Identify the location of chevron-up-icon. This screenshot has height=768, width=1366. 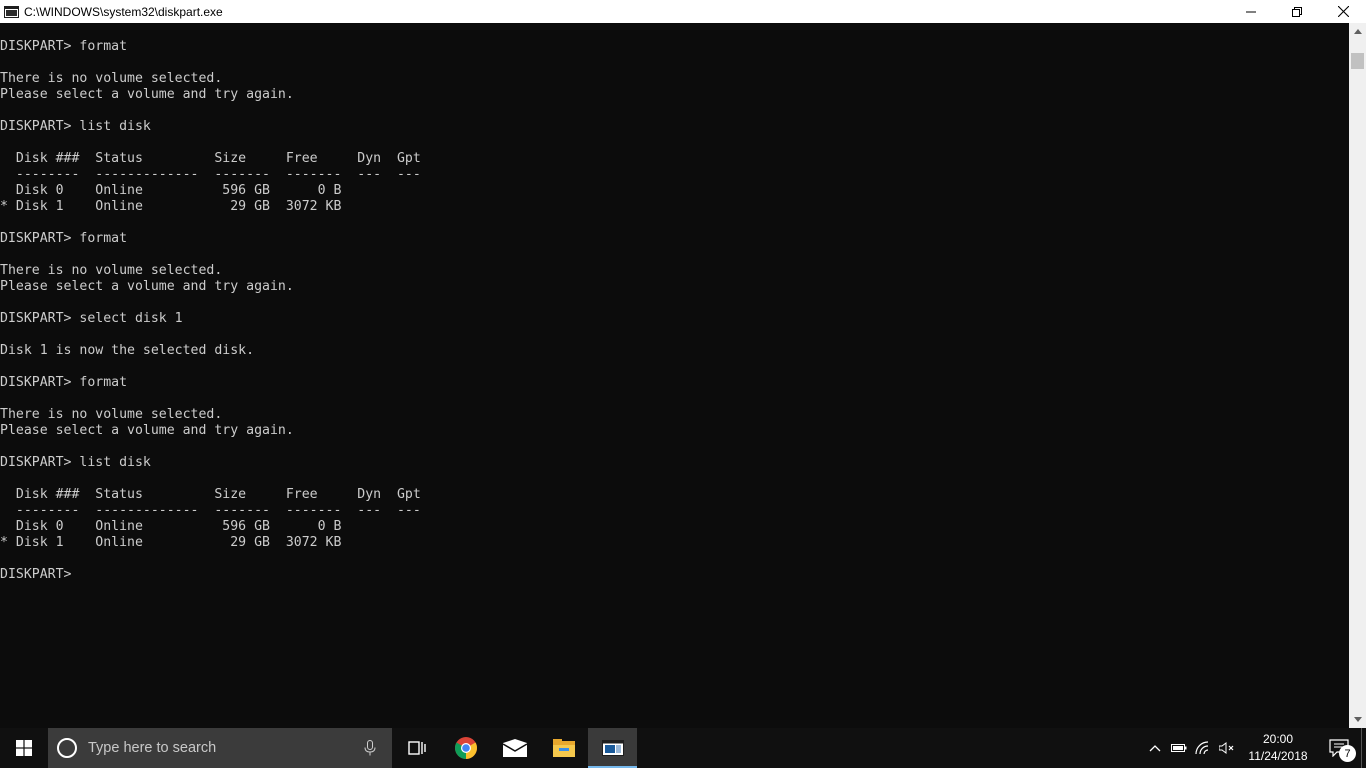
(1155, 748).